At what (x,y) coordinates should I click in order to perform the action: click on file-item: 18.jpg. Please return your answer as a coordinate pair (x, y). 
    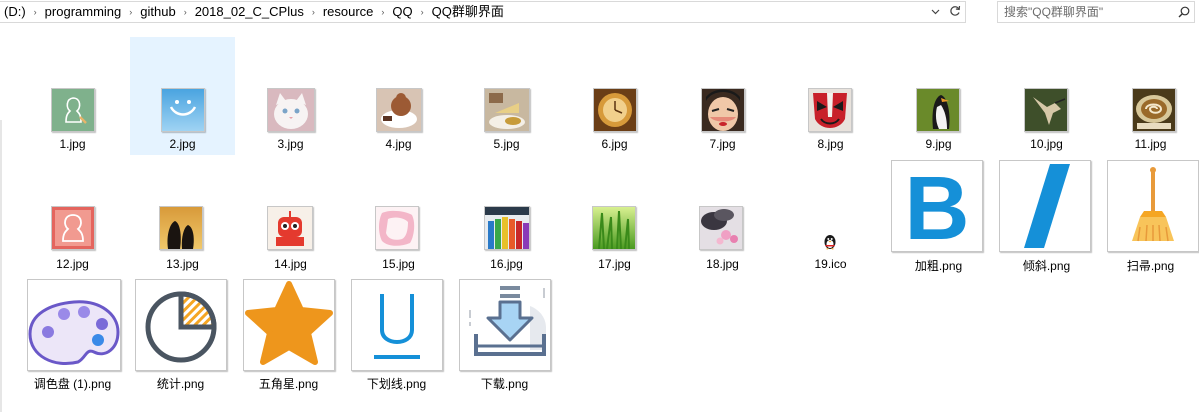
    Looking at the image, I should click on (722, 217).